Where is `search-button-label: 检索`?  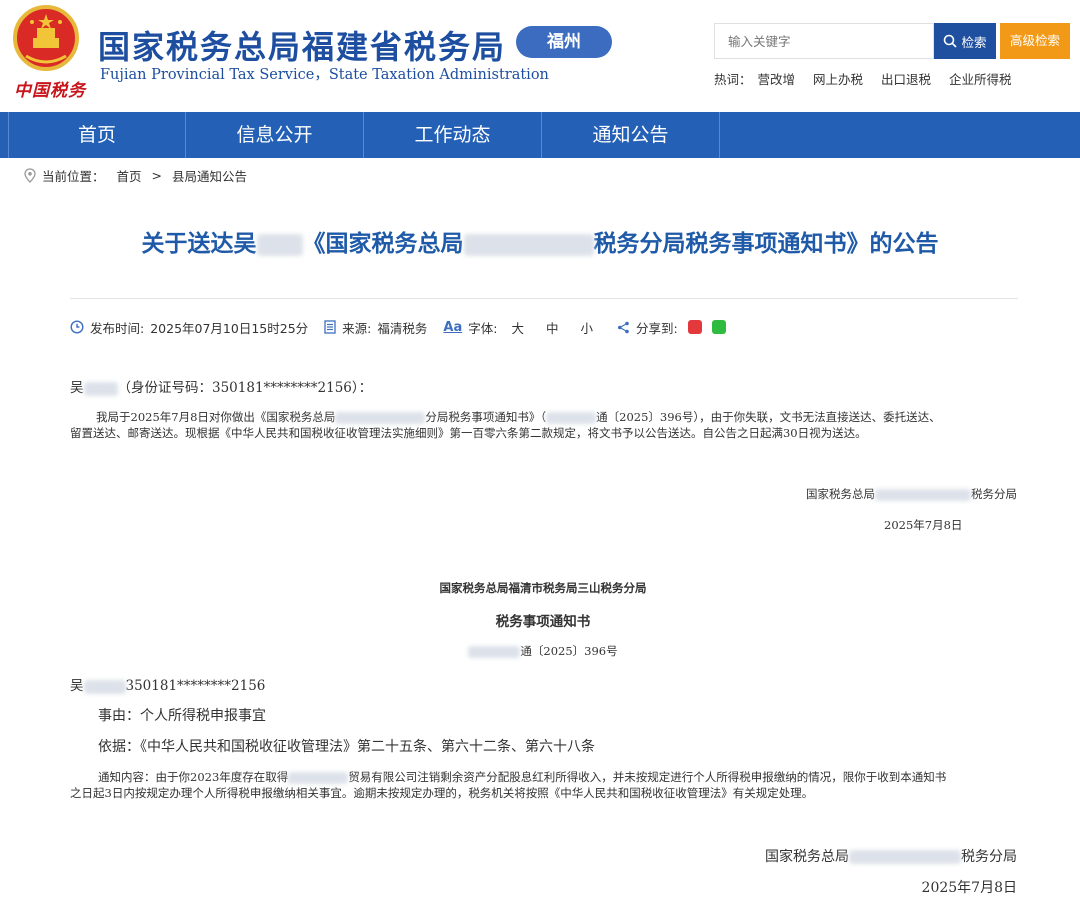 search-button-label: 检索 is located at coordinates (974, 42).